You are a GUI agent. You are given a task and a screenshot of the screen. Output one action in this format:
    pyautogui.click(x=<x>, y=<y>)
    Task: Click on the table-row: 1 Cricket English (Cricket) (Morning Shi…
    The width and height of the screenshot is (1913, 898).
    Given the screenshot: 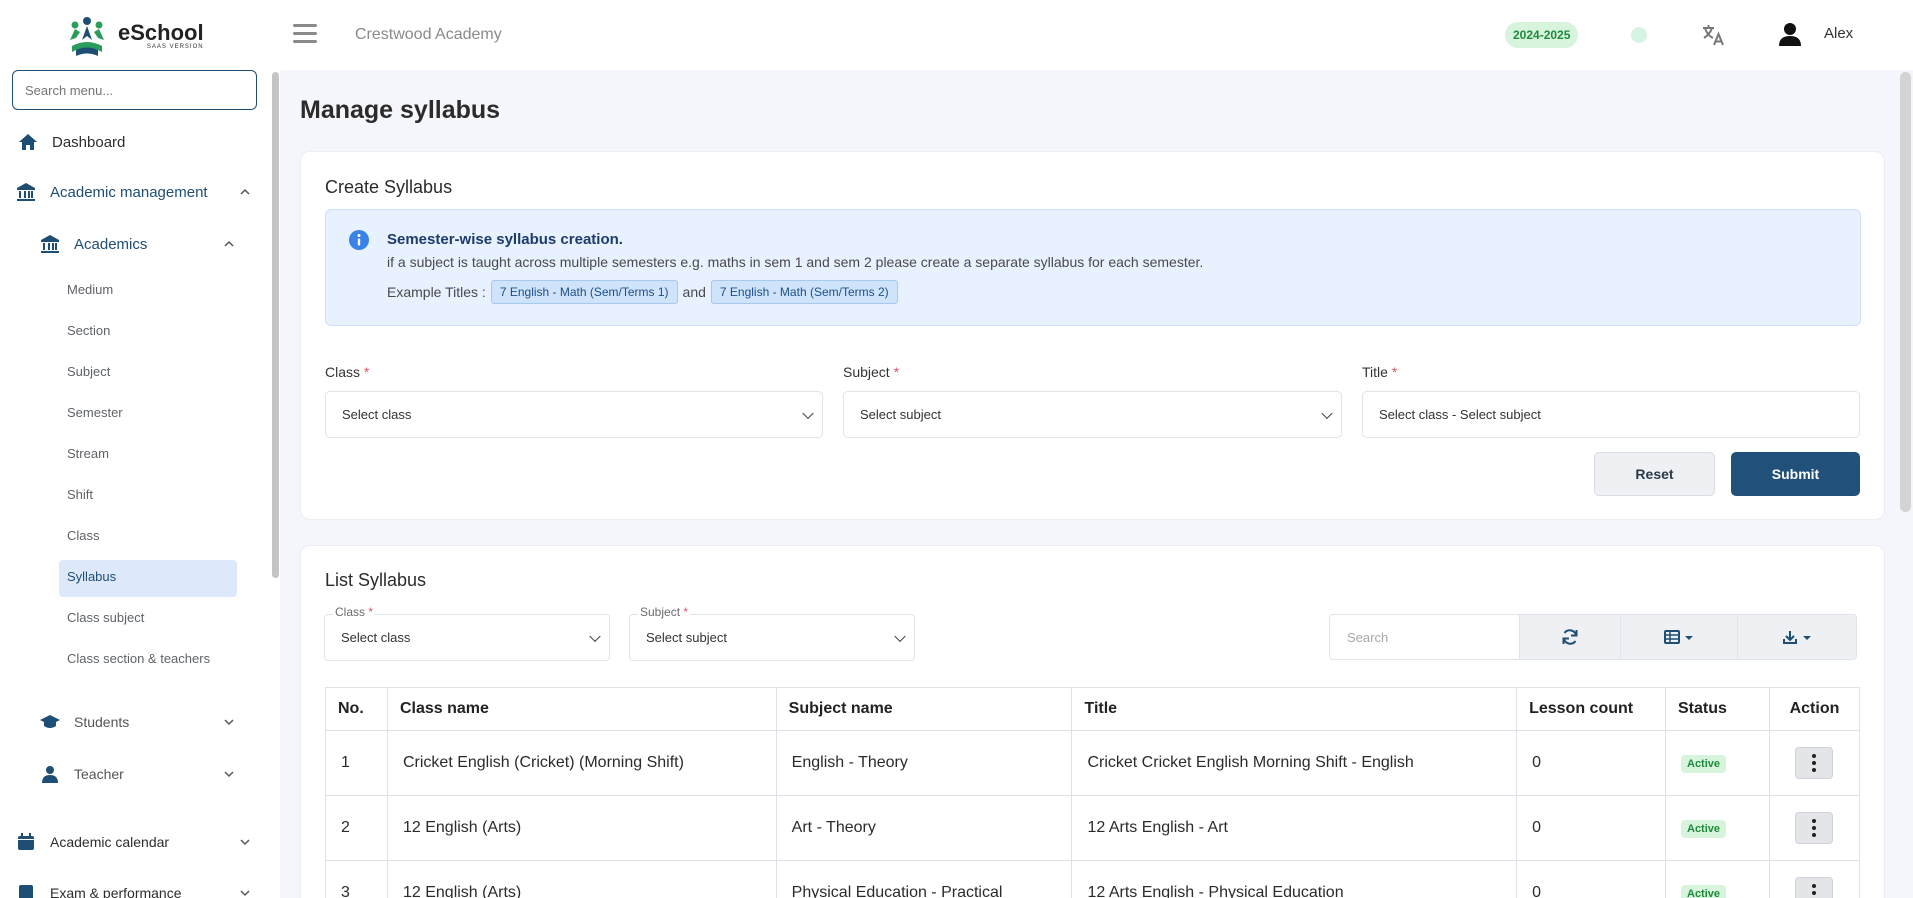 What is the action you would take?
    pyautogui.click(x=1093, y=763)
    